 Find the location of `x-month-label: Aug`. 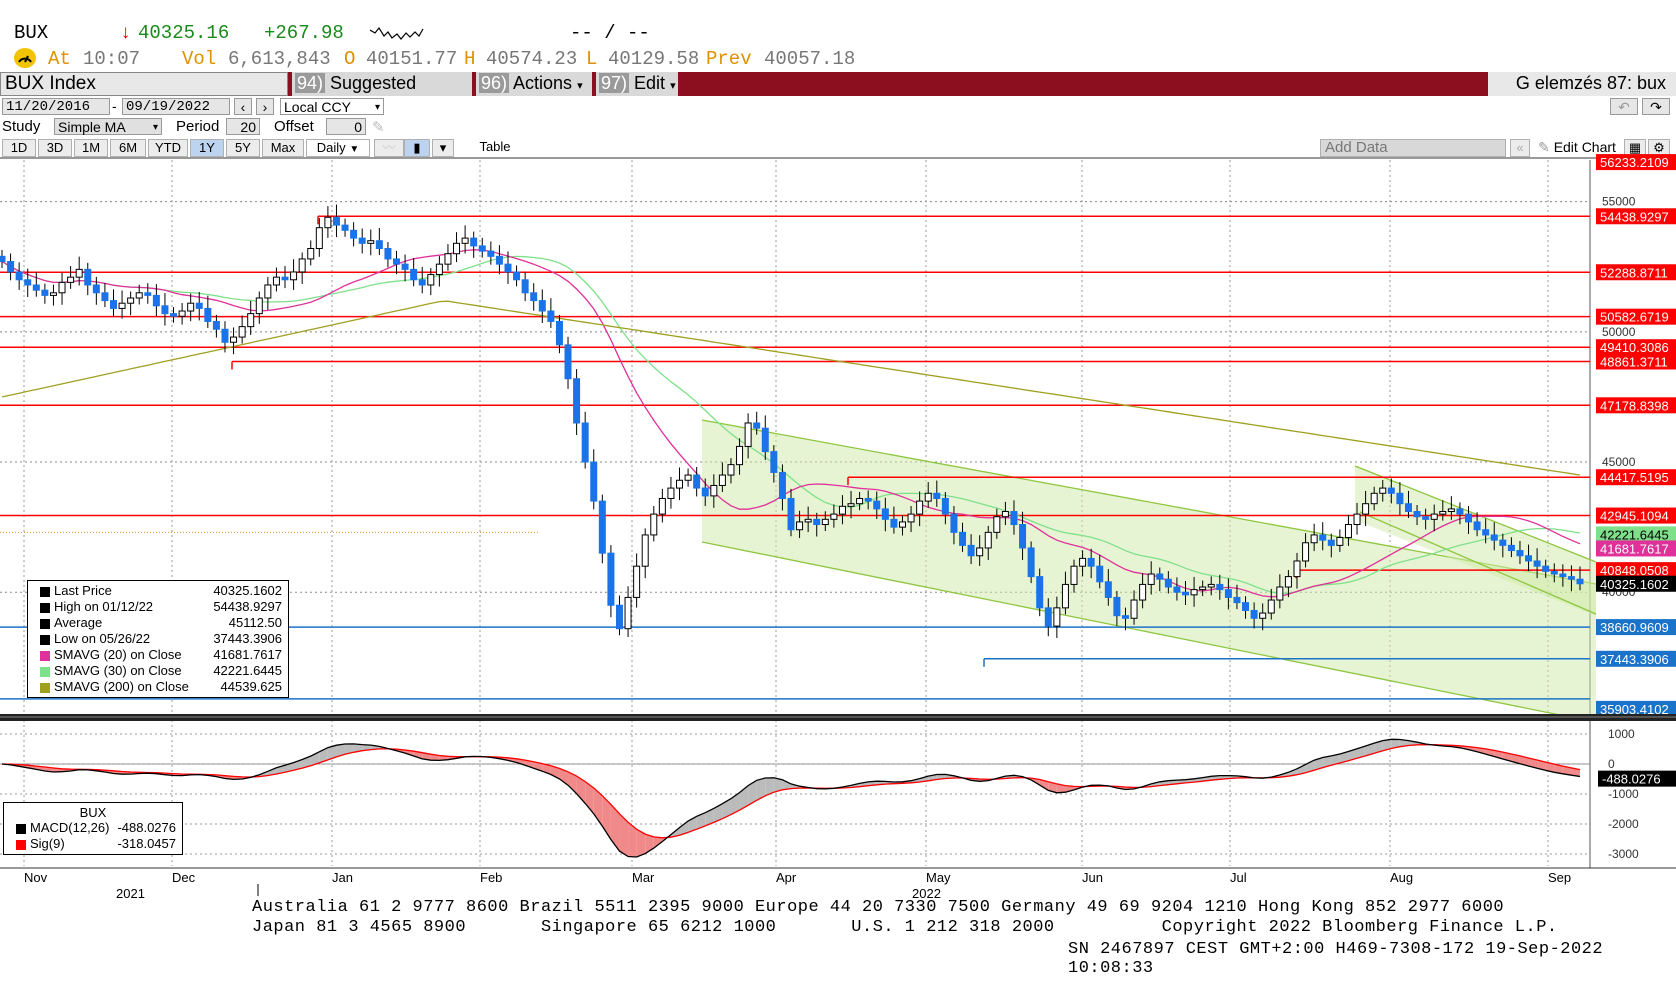

x-month-label: Aug is located at coordinates (1401, 877).